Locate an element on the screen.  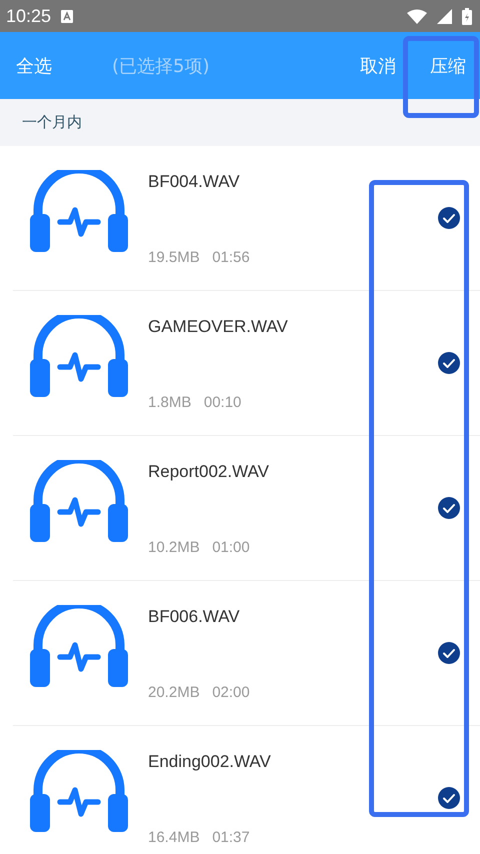
file-name: Report002.WAV is located at coordinates (209, 472).